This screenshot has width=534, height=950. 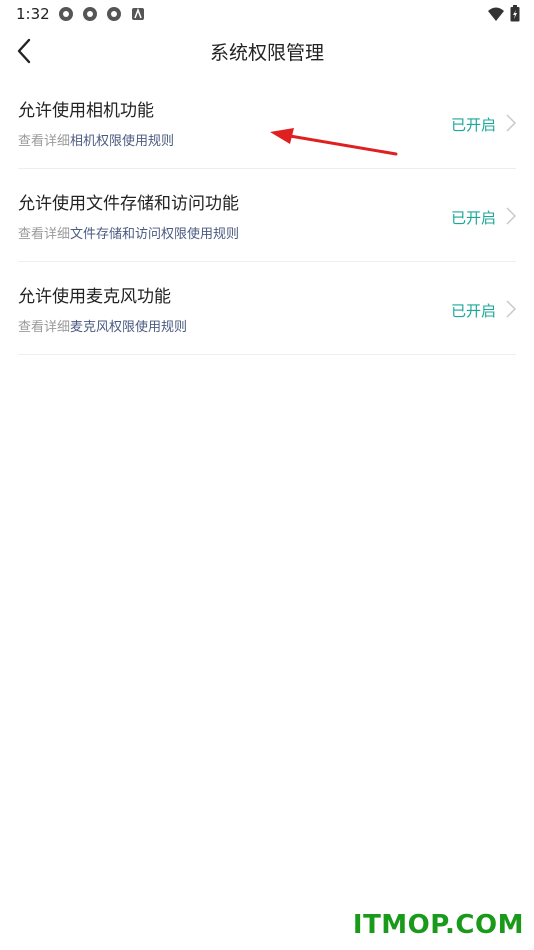 I want to click on permission-subtitle: 查看详细麦克风权限使用规则, so click(x=102, y=325).